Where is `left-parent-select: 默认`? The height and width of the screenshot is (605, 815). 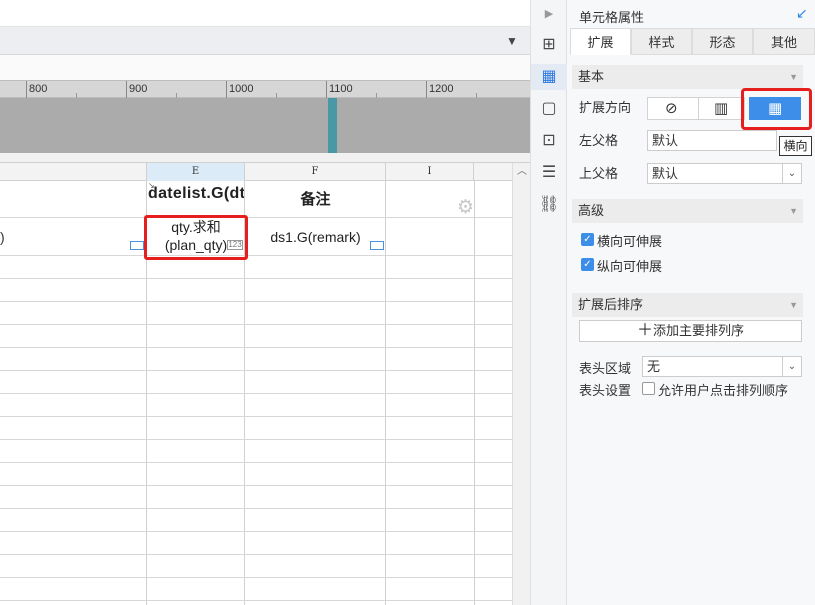 left-parent-select: 默认 is located at coordinates (712, 140).